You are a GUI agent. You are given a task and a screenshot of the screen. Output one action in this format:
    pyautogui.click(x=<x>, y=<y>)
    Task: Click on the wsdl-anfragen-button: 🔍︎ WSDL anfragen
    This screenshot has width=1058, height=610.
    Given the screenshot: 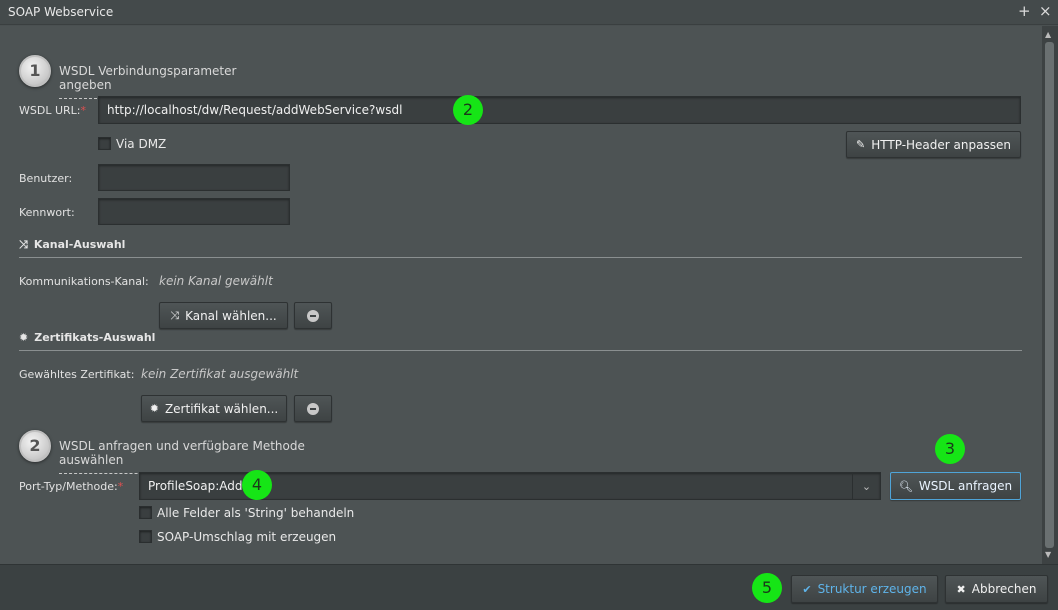 What is the action you would take?
    pyautogui.click(x=955, y=486)
    